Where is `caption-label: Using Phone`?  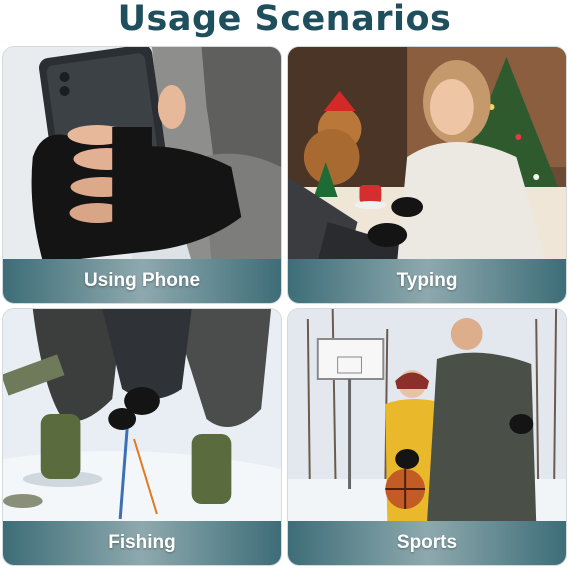 caption-label: Using Phone is located at coordinates (142, 280).